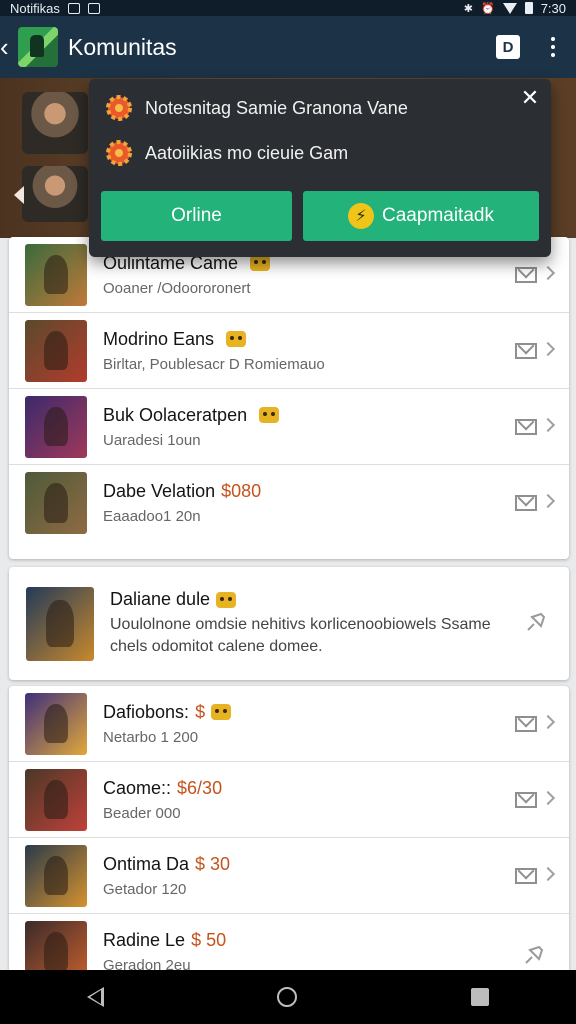 The image size is (576, 1024). Describe the element at coordinates (151, 737) in the screenshot. I see `game-subtitle: Netarbo 1 200` at that location.